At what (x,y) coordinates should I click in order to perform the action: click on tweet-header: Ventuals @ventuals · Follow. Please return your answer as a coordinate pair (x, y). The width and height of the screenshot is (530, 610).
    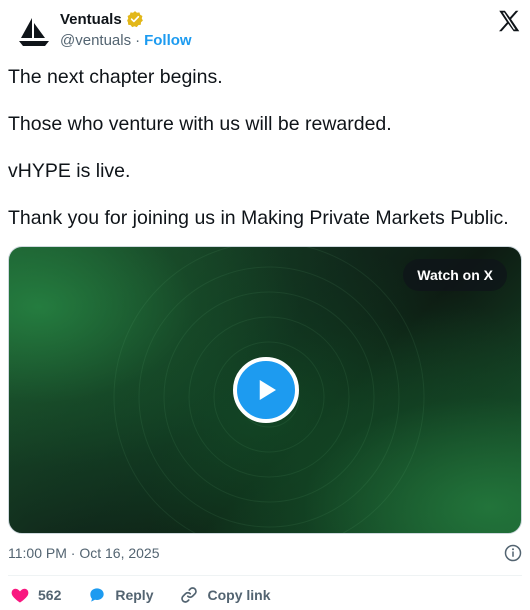
    Looking at the image, I should click on (266, 32).